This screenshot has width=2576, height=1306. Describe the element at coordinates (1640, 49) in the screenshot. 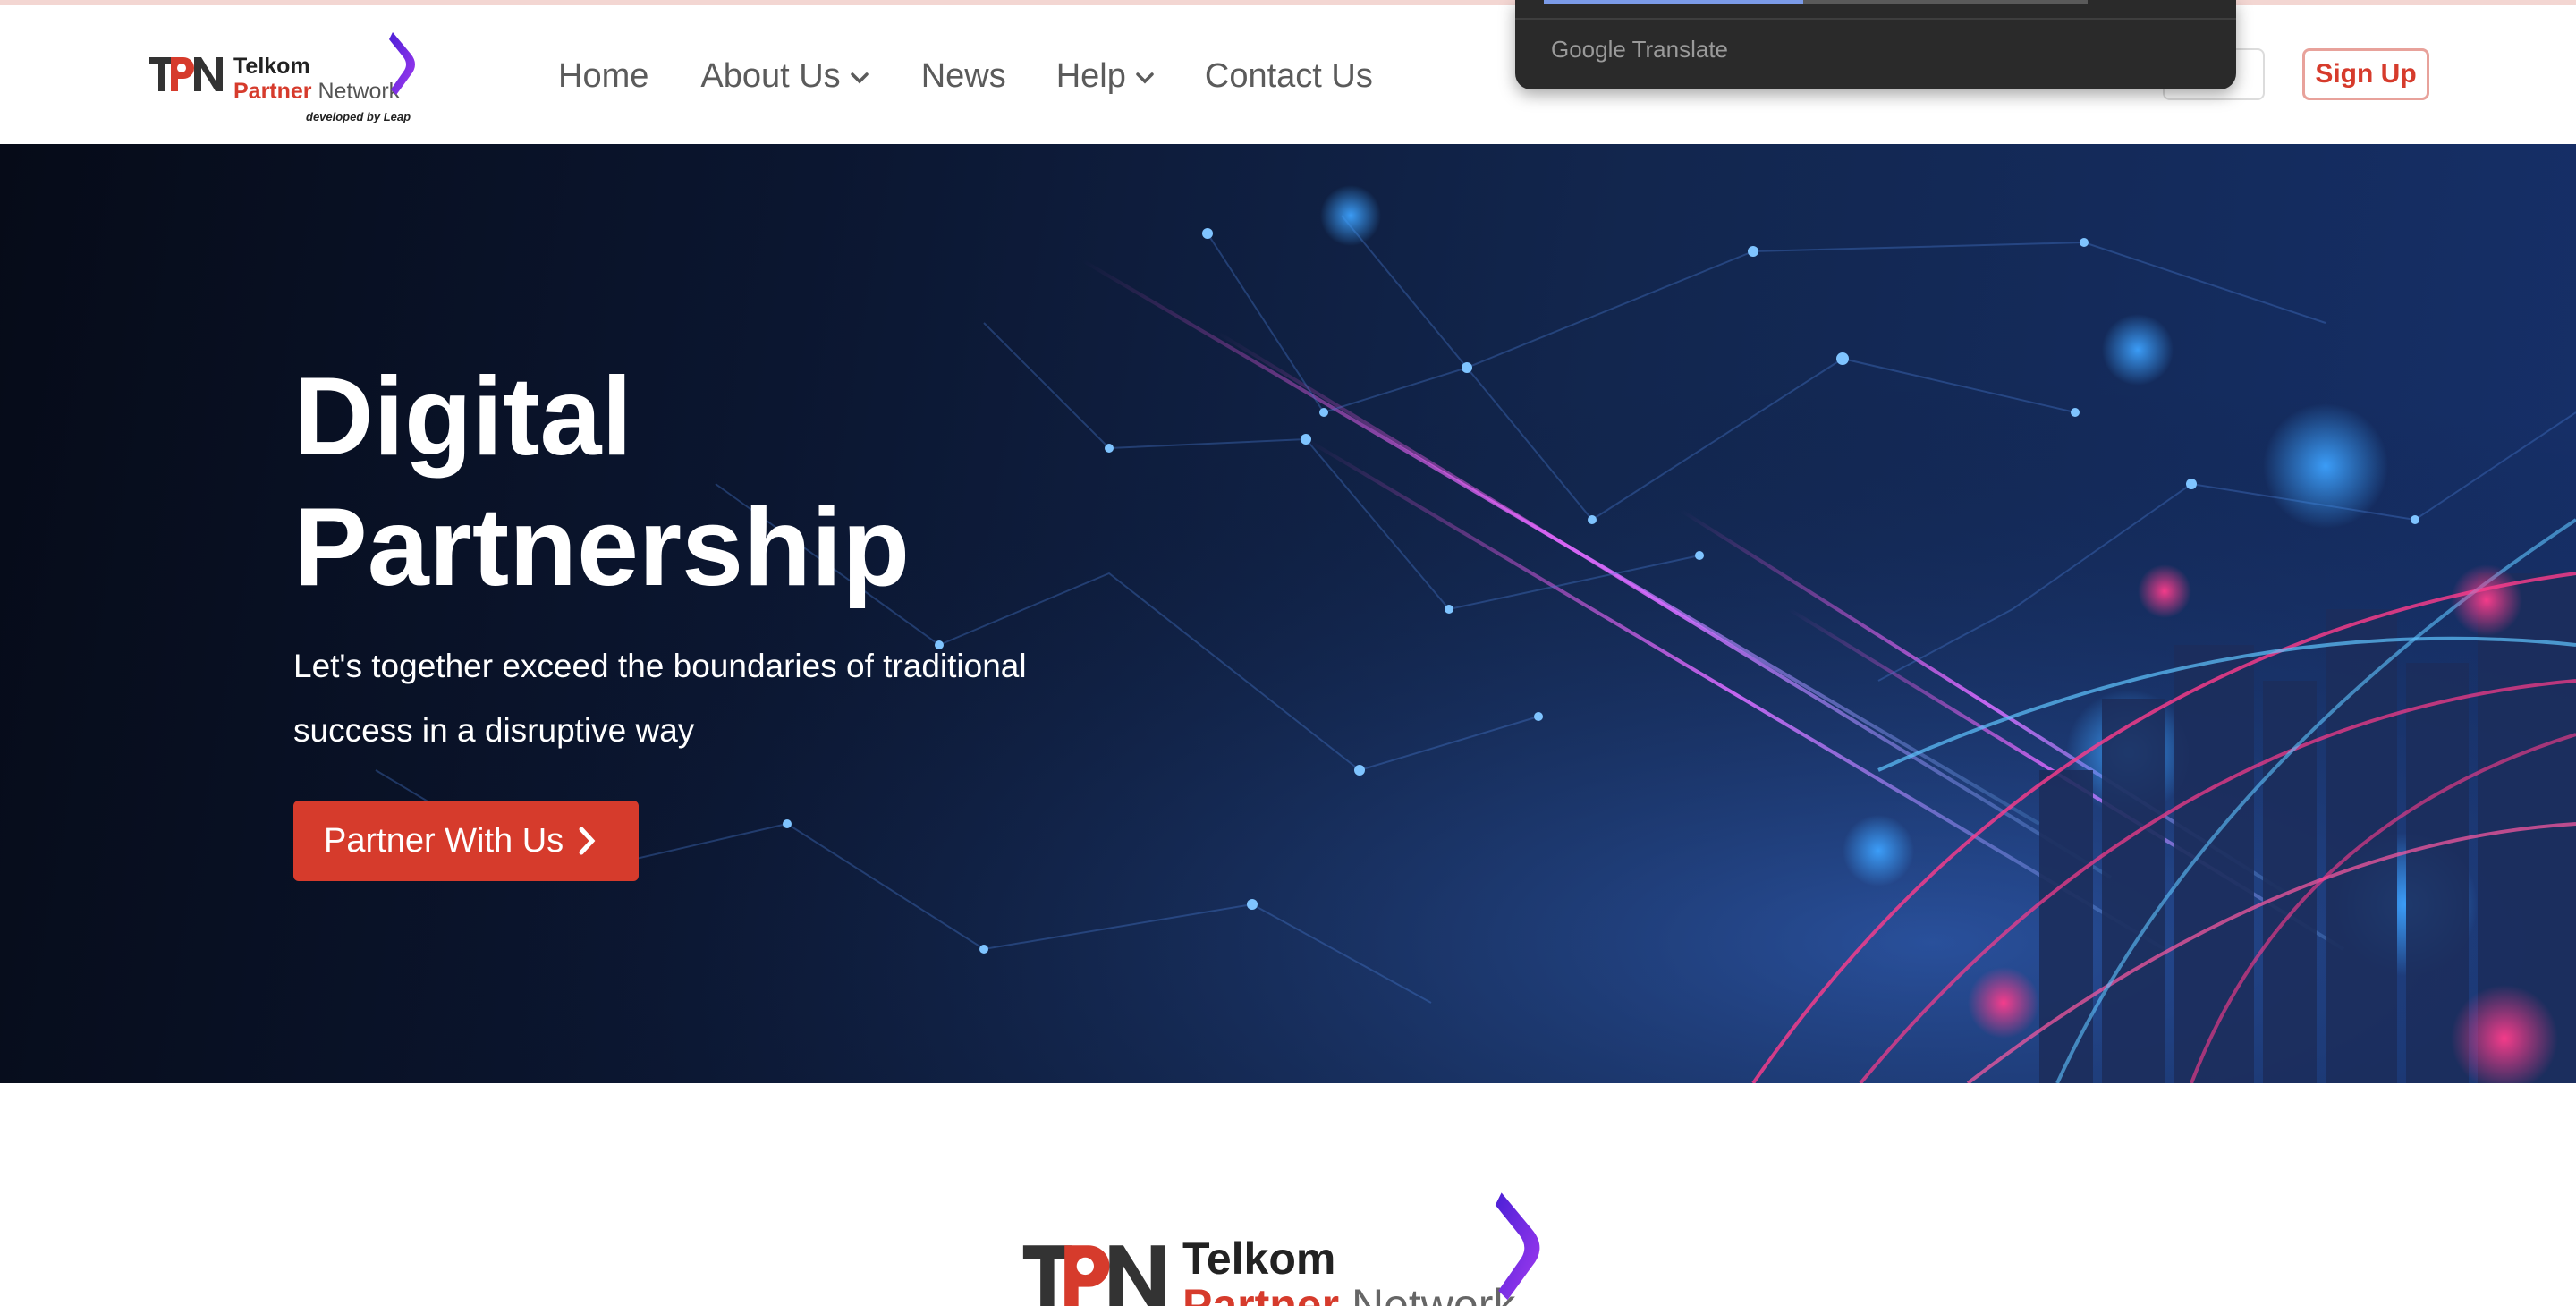

I see `google-translate-label: Google Translate` at that location.